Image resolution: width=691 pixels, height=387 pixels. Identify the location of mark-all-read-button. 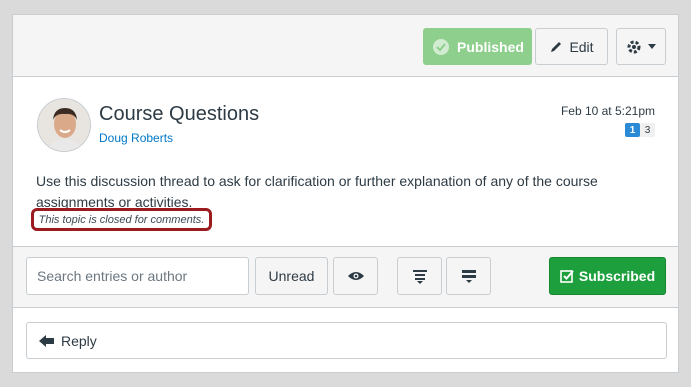
(355, 276).